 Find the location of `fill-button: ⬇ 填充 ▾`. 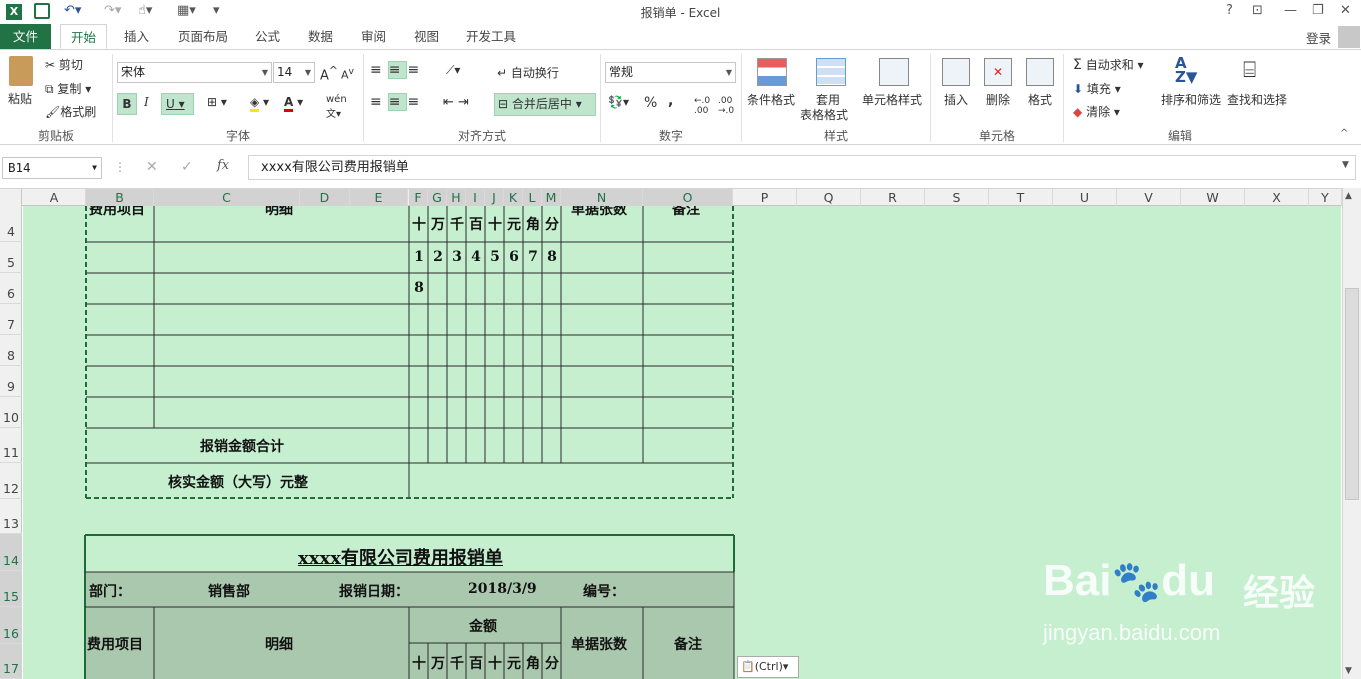

fill-button: ⬇ 填充 ▾ is located at coordinates (1097, 88).